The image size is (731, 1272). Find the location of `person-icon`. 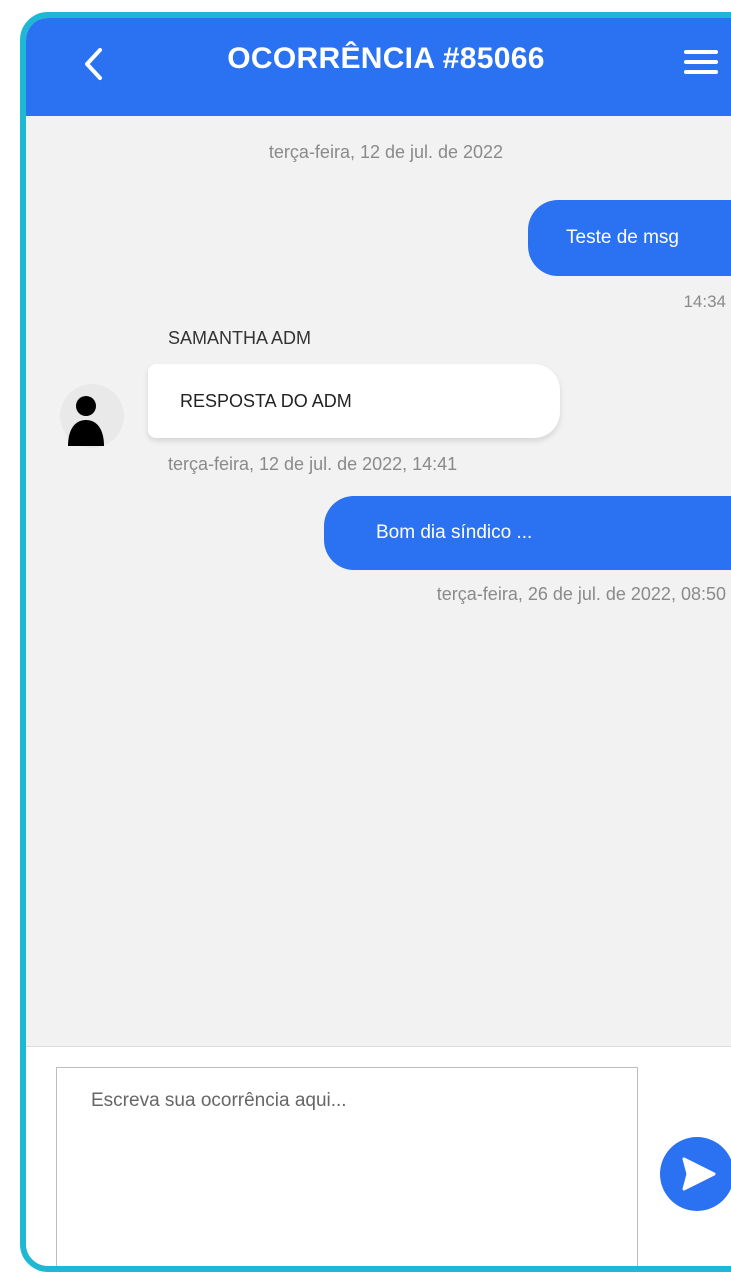

person-icon is located at coordinates (86, 421).